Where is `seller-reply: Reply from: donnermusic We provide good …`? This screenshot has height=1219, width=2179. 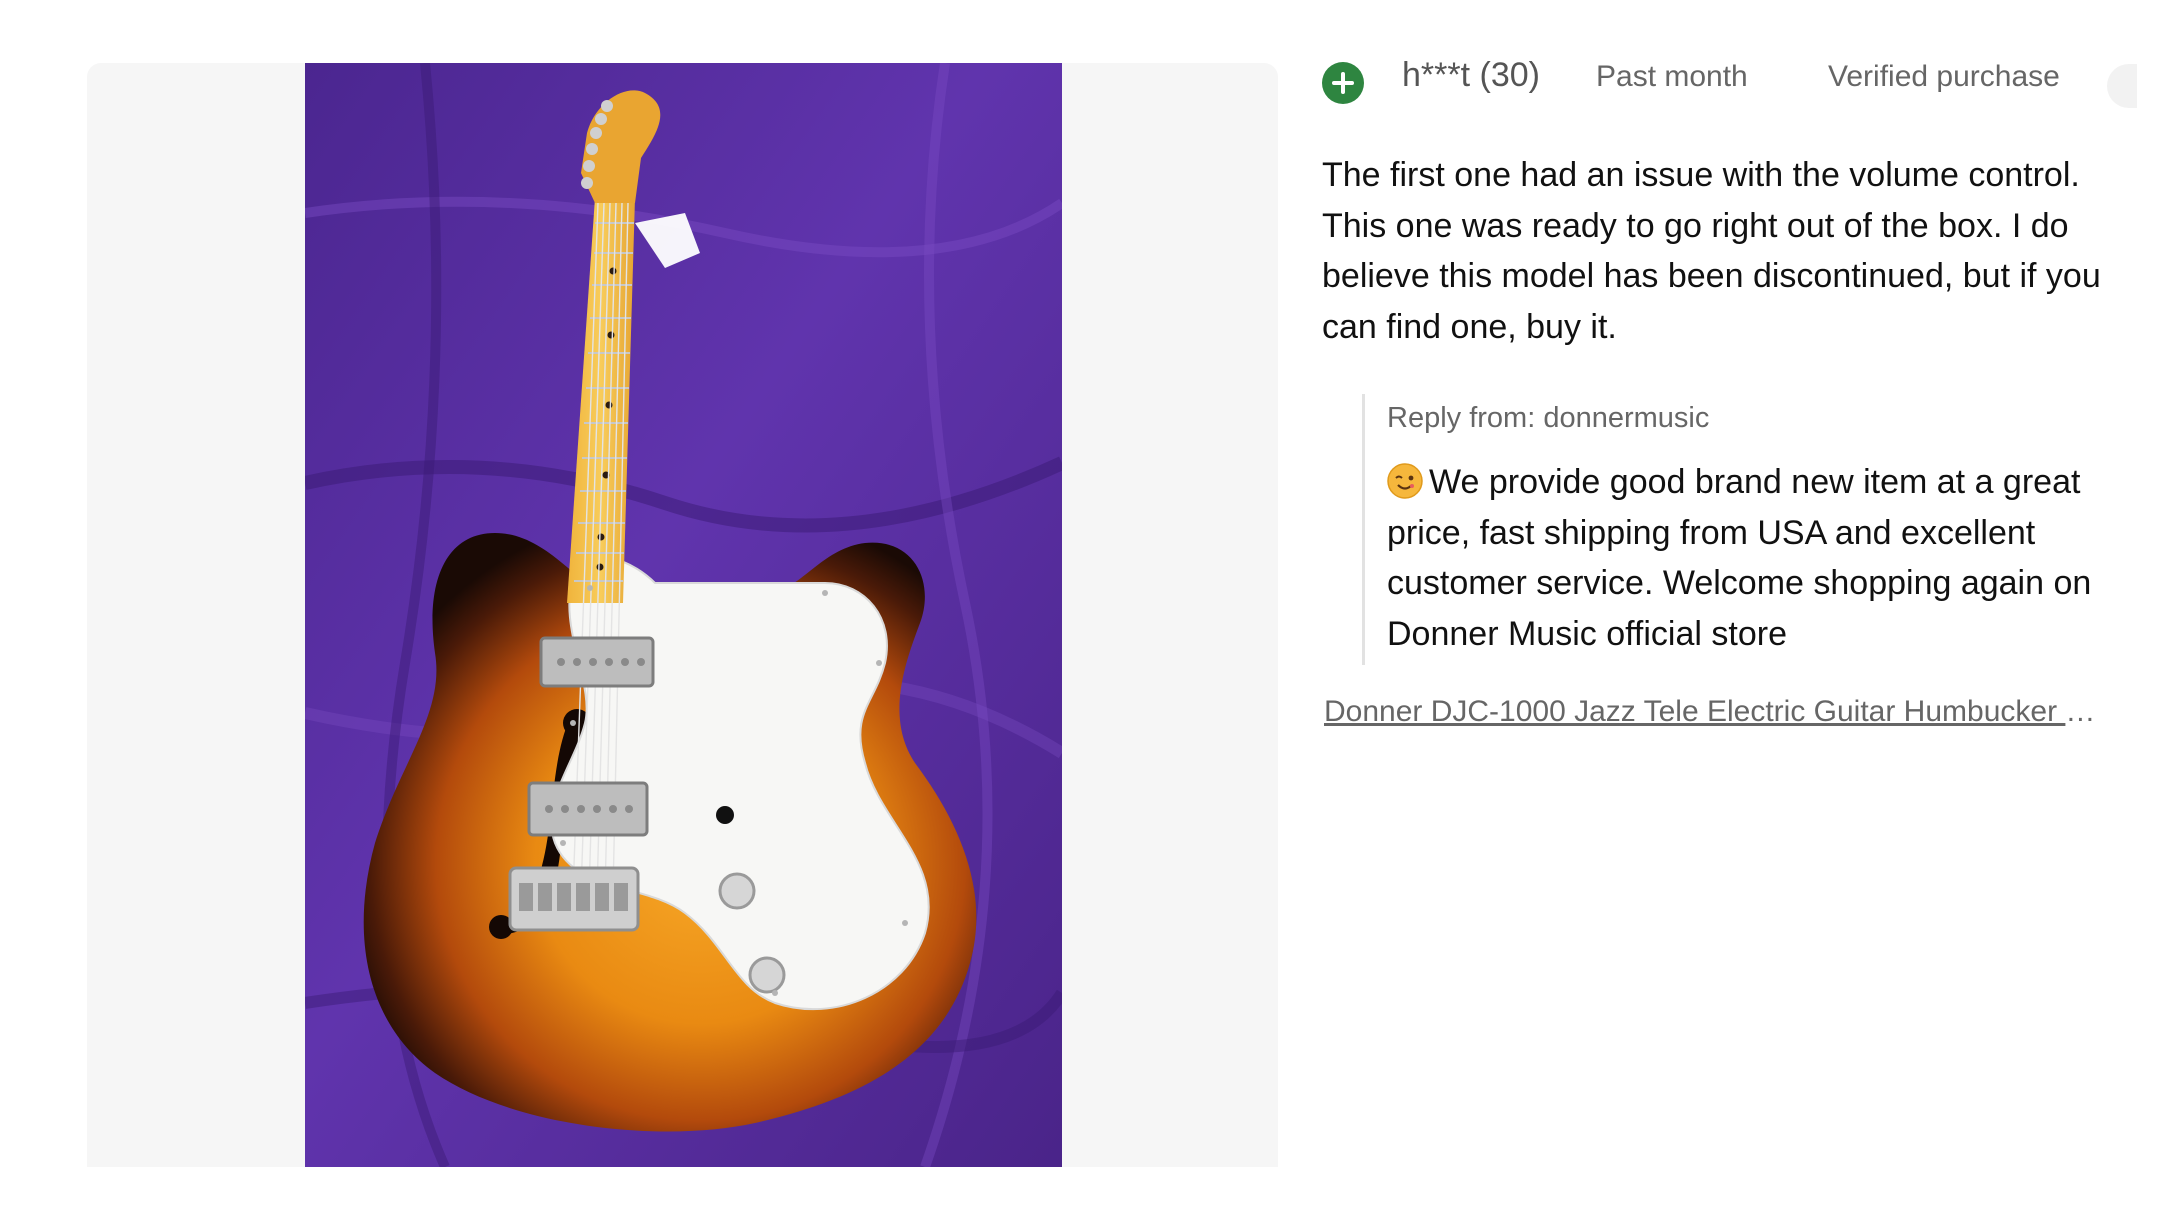
seller-reply: Reply from: donnermusic We provide good … is located at coordinates (1744, 529).